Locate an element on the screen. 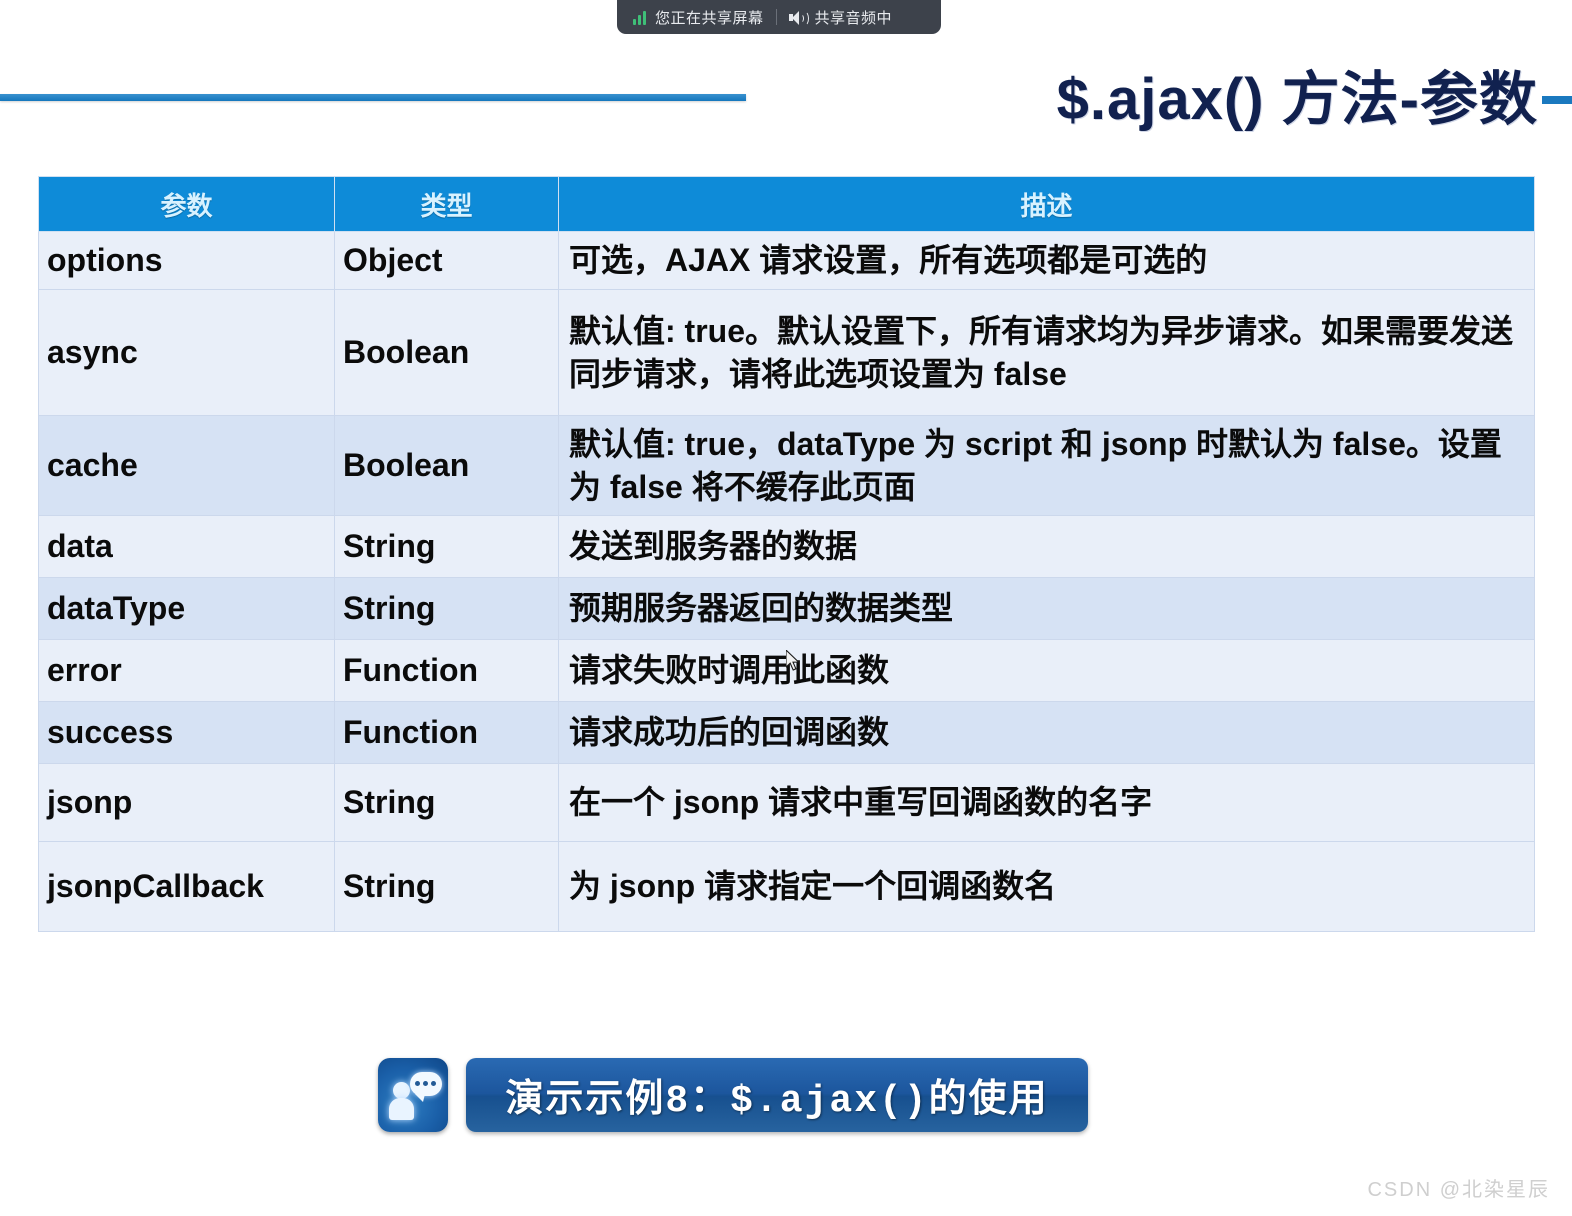 The height and width of the screenshot is (1216, 1572). banner-divider is located at coordinates (776, 17).